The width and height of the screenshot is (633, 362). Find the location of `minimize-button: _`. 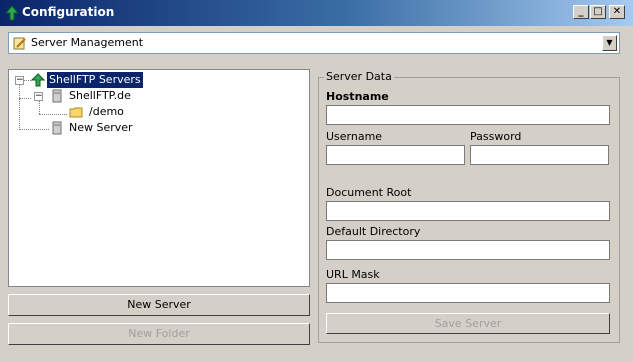

minimize-button: _ is located at coordinates (581, 12).